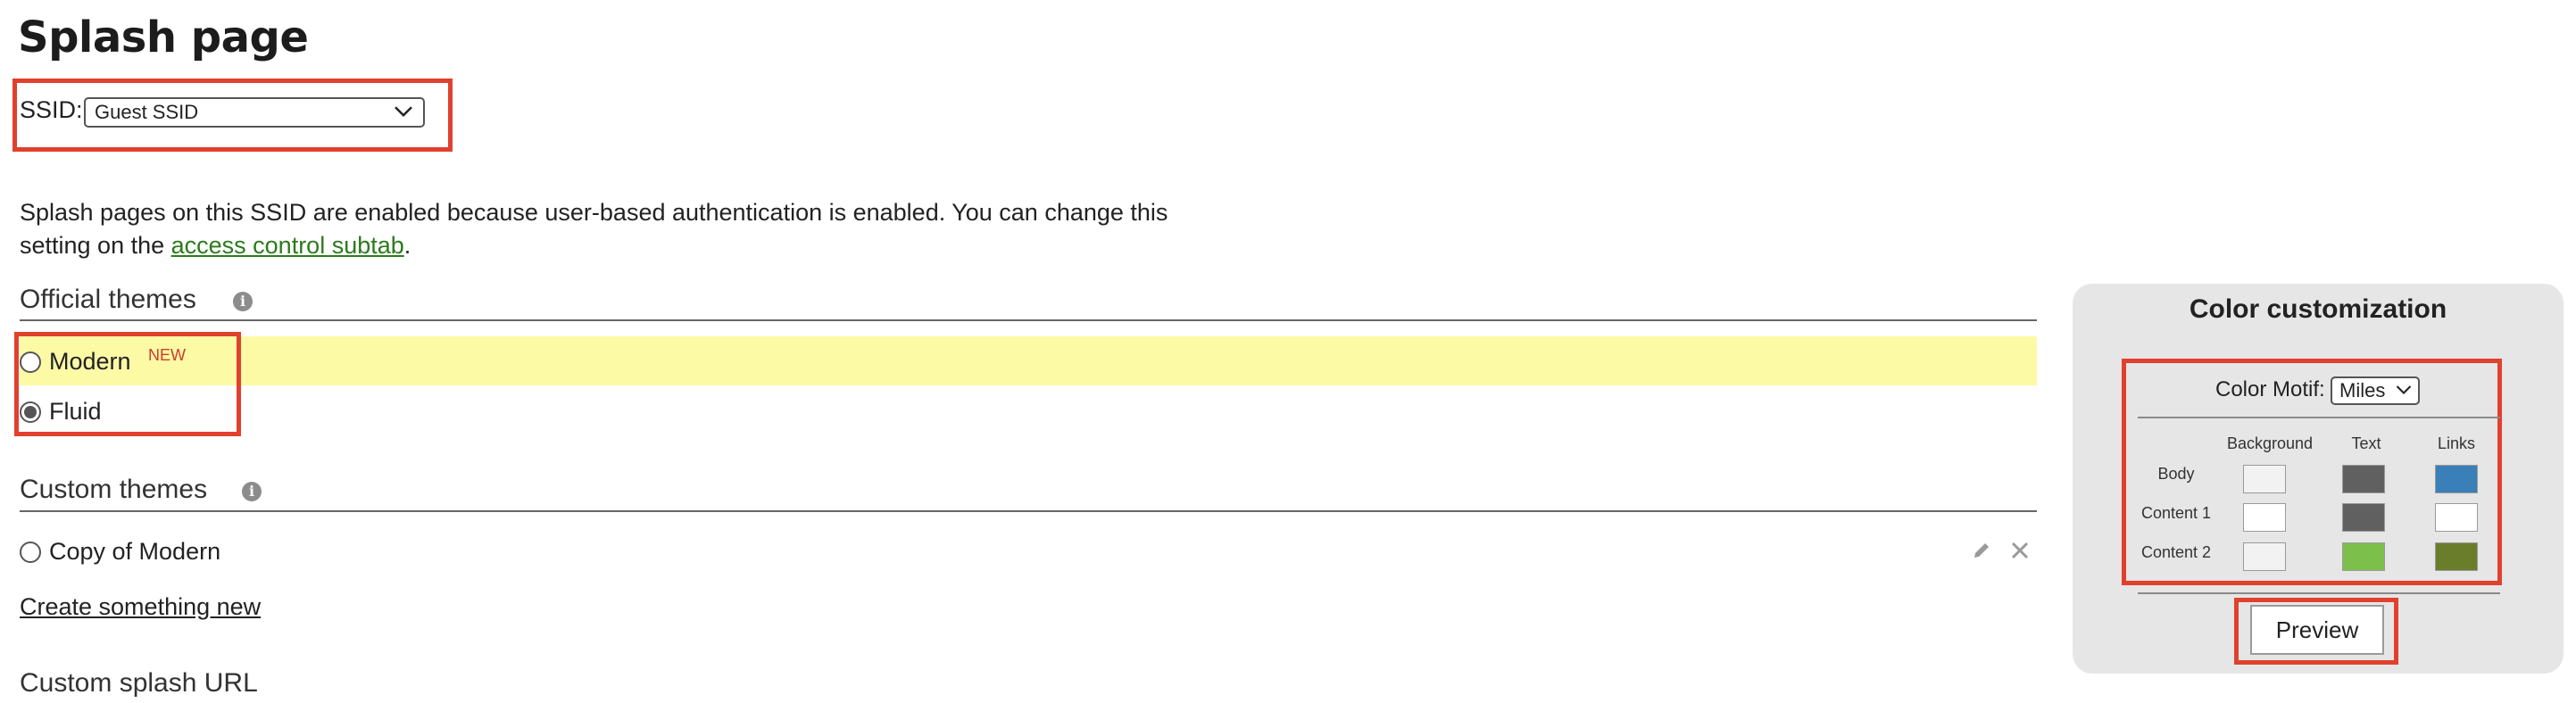 The height and width of the screenshot is (703, 2576). What do you see at coordinates (90, 361) in the screenshot?
I see `theme-label-modern: Modern` at bounding box center [90, 361].